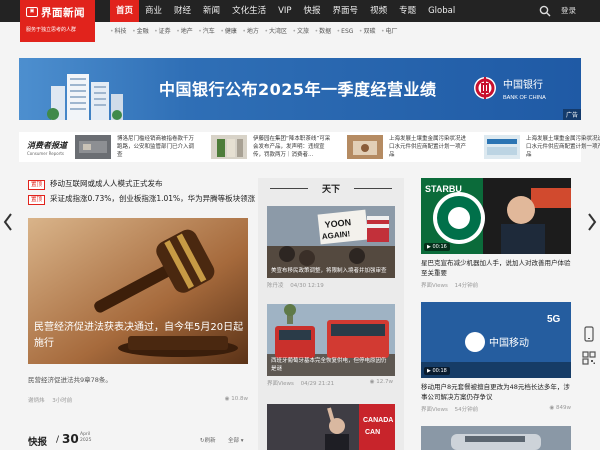 The width and height of the screenshot is (600, 450). What do you see at coordinates (331, 242) in the screenshot?
I see `news-card-image: YOON AGAIN! 美宣布移民政策调整，将限制入境者并加强审查` at bounding box center [331, 242].